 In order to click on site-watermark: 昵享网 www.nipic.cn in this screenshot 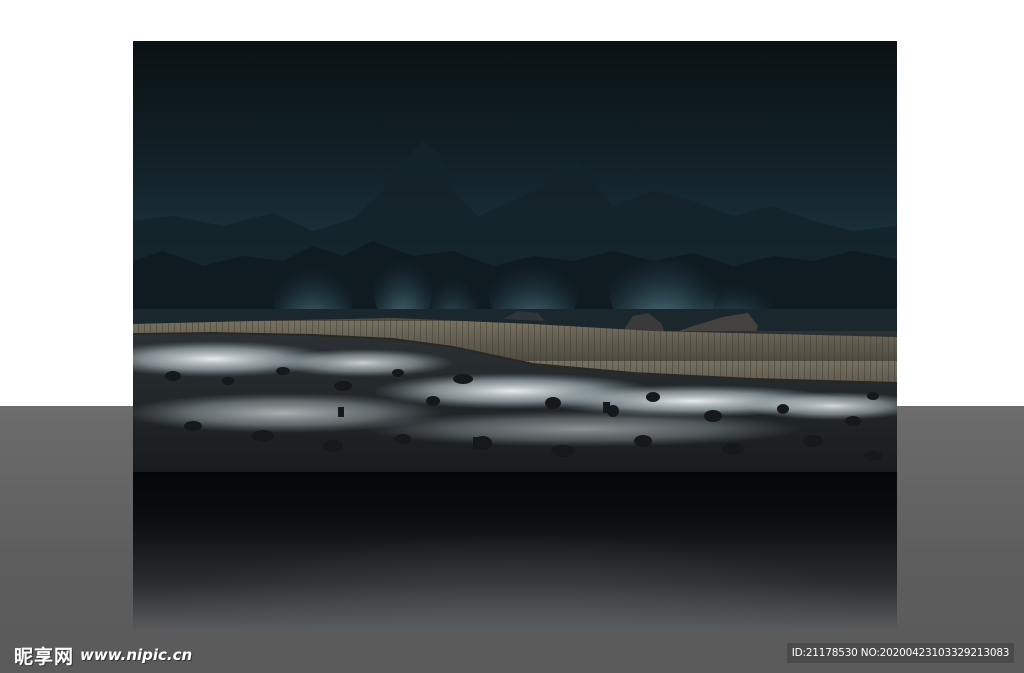, I will do `click(103, 655)`.